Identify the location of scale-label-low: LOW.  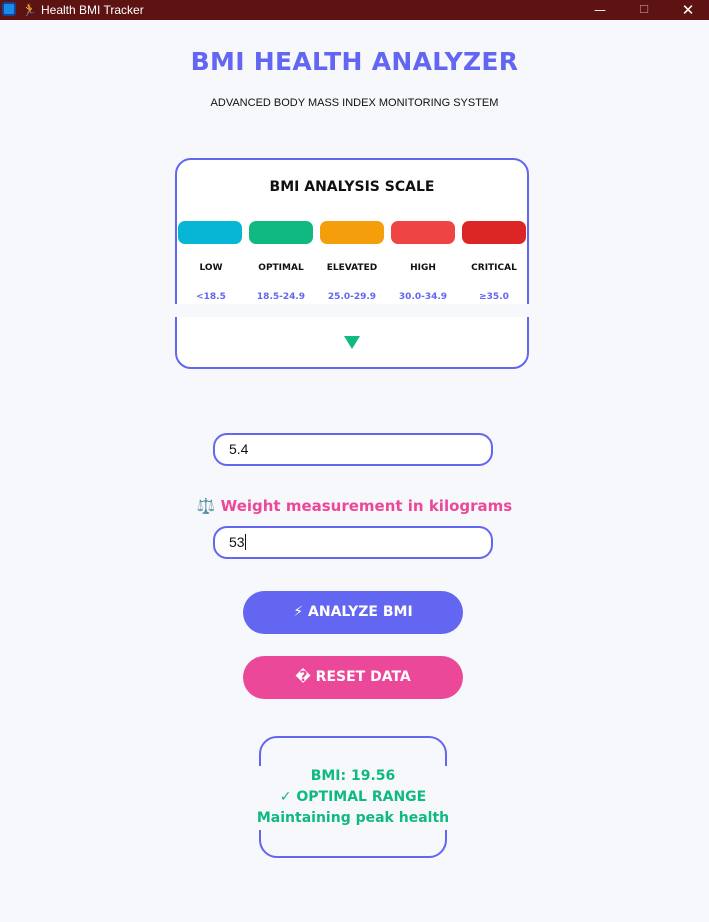
(211, 268).